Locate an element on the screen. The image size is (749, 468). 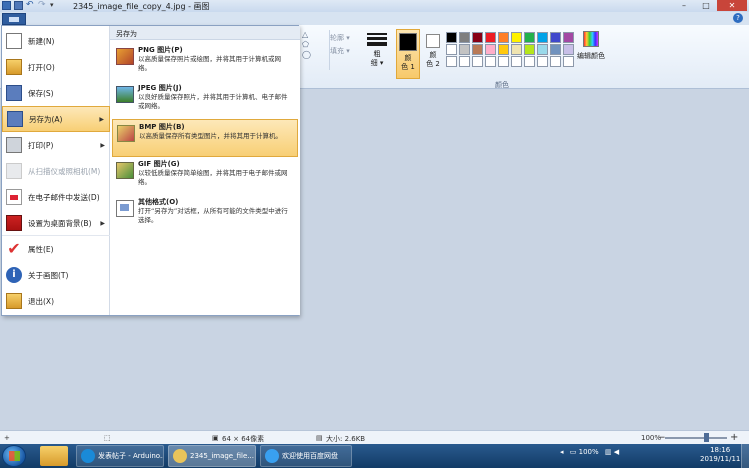
triangle-shape-icon: △ is located at coordinates (315, 35).